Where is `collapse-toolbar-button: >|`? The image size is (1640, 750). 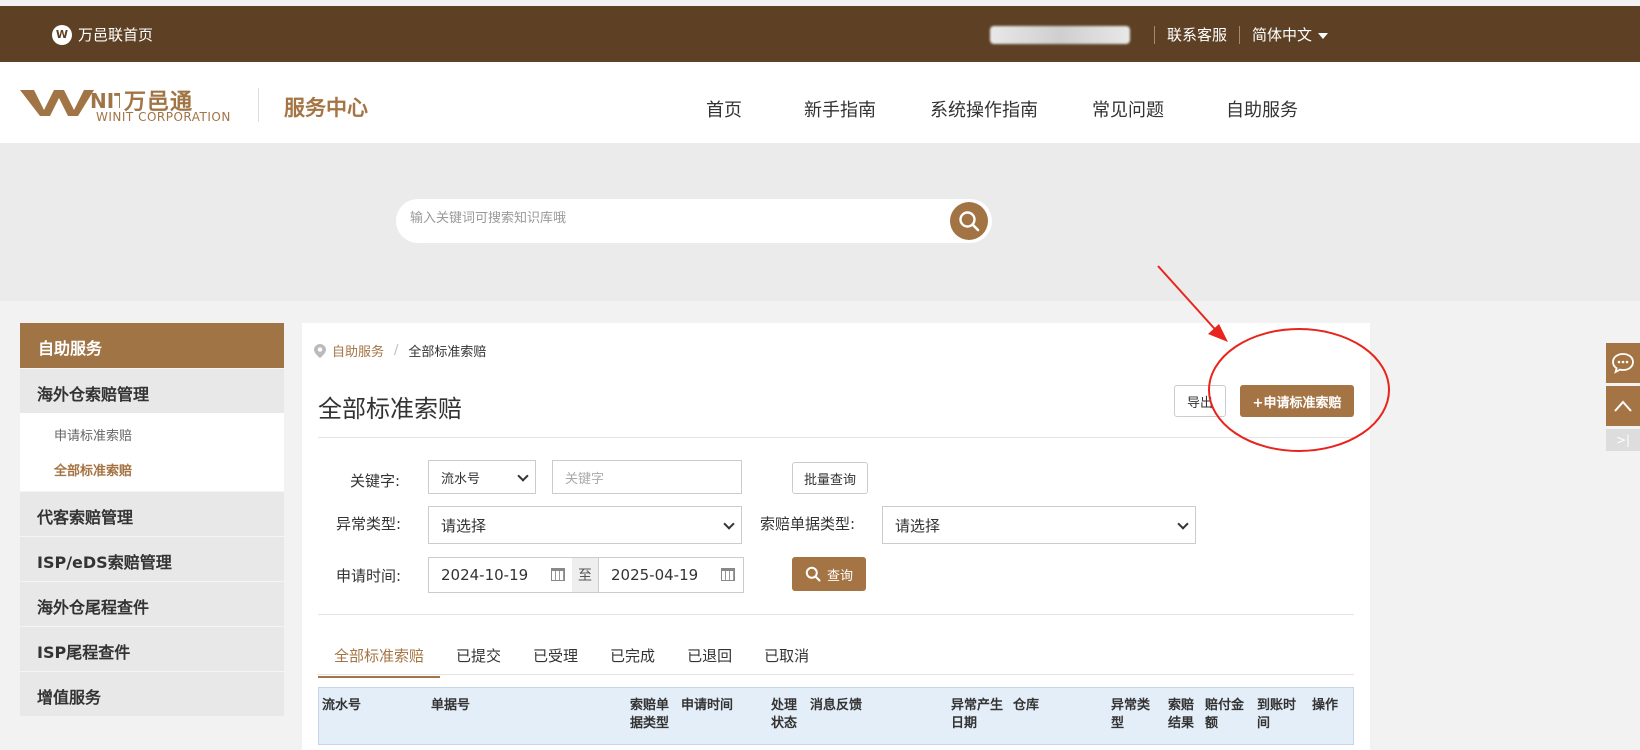 collapse-toolbar-button: >| is located at coordinates (1623, 440).